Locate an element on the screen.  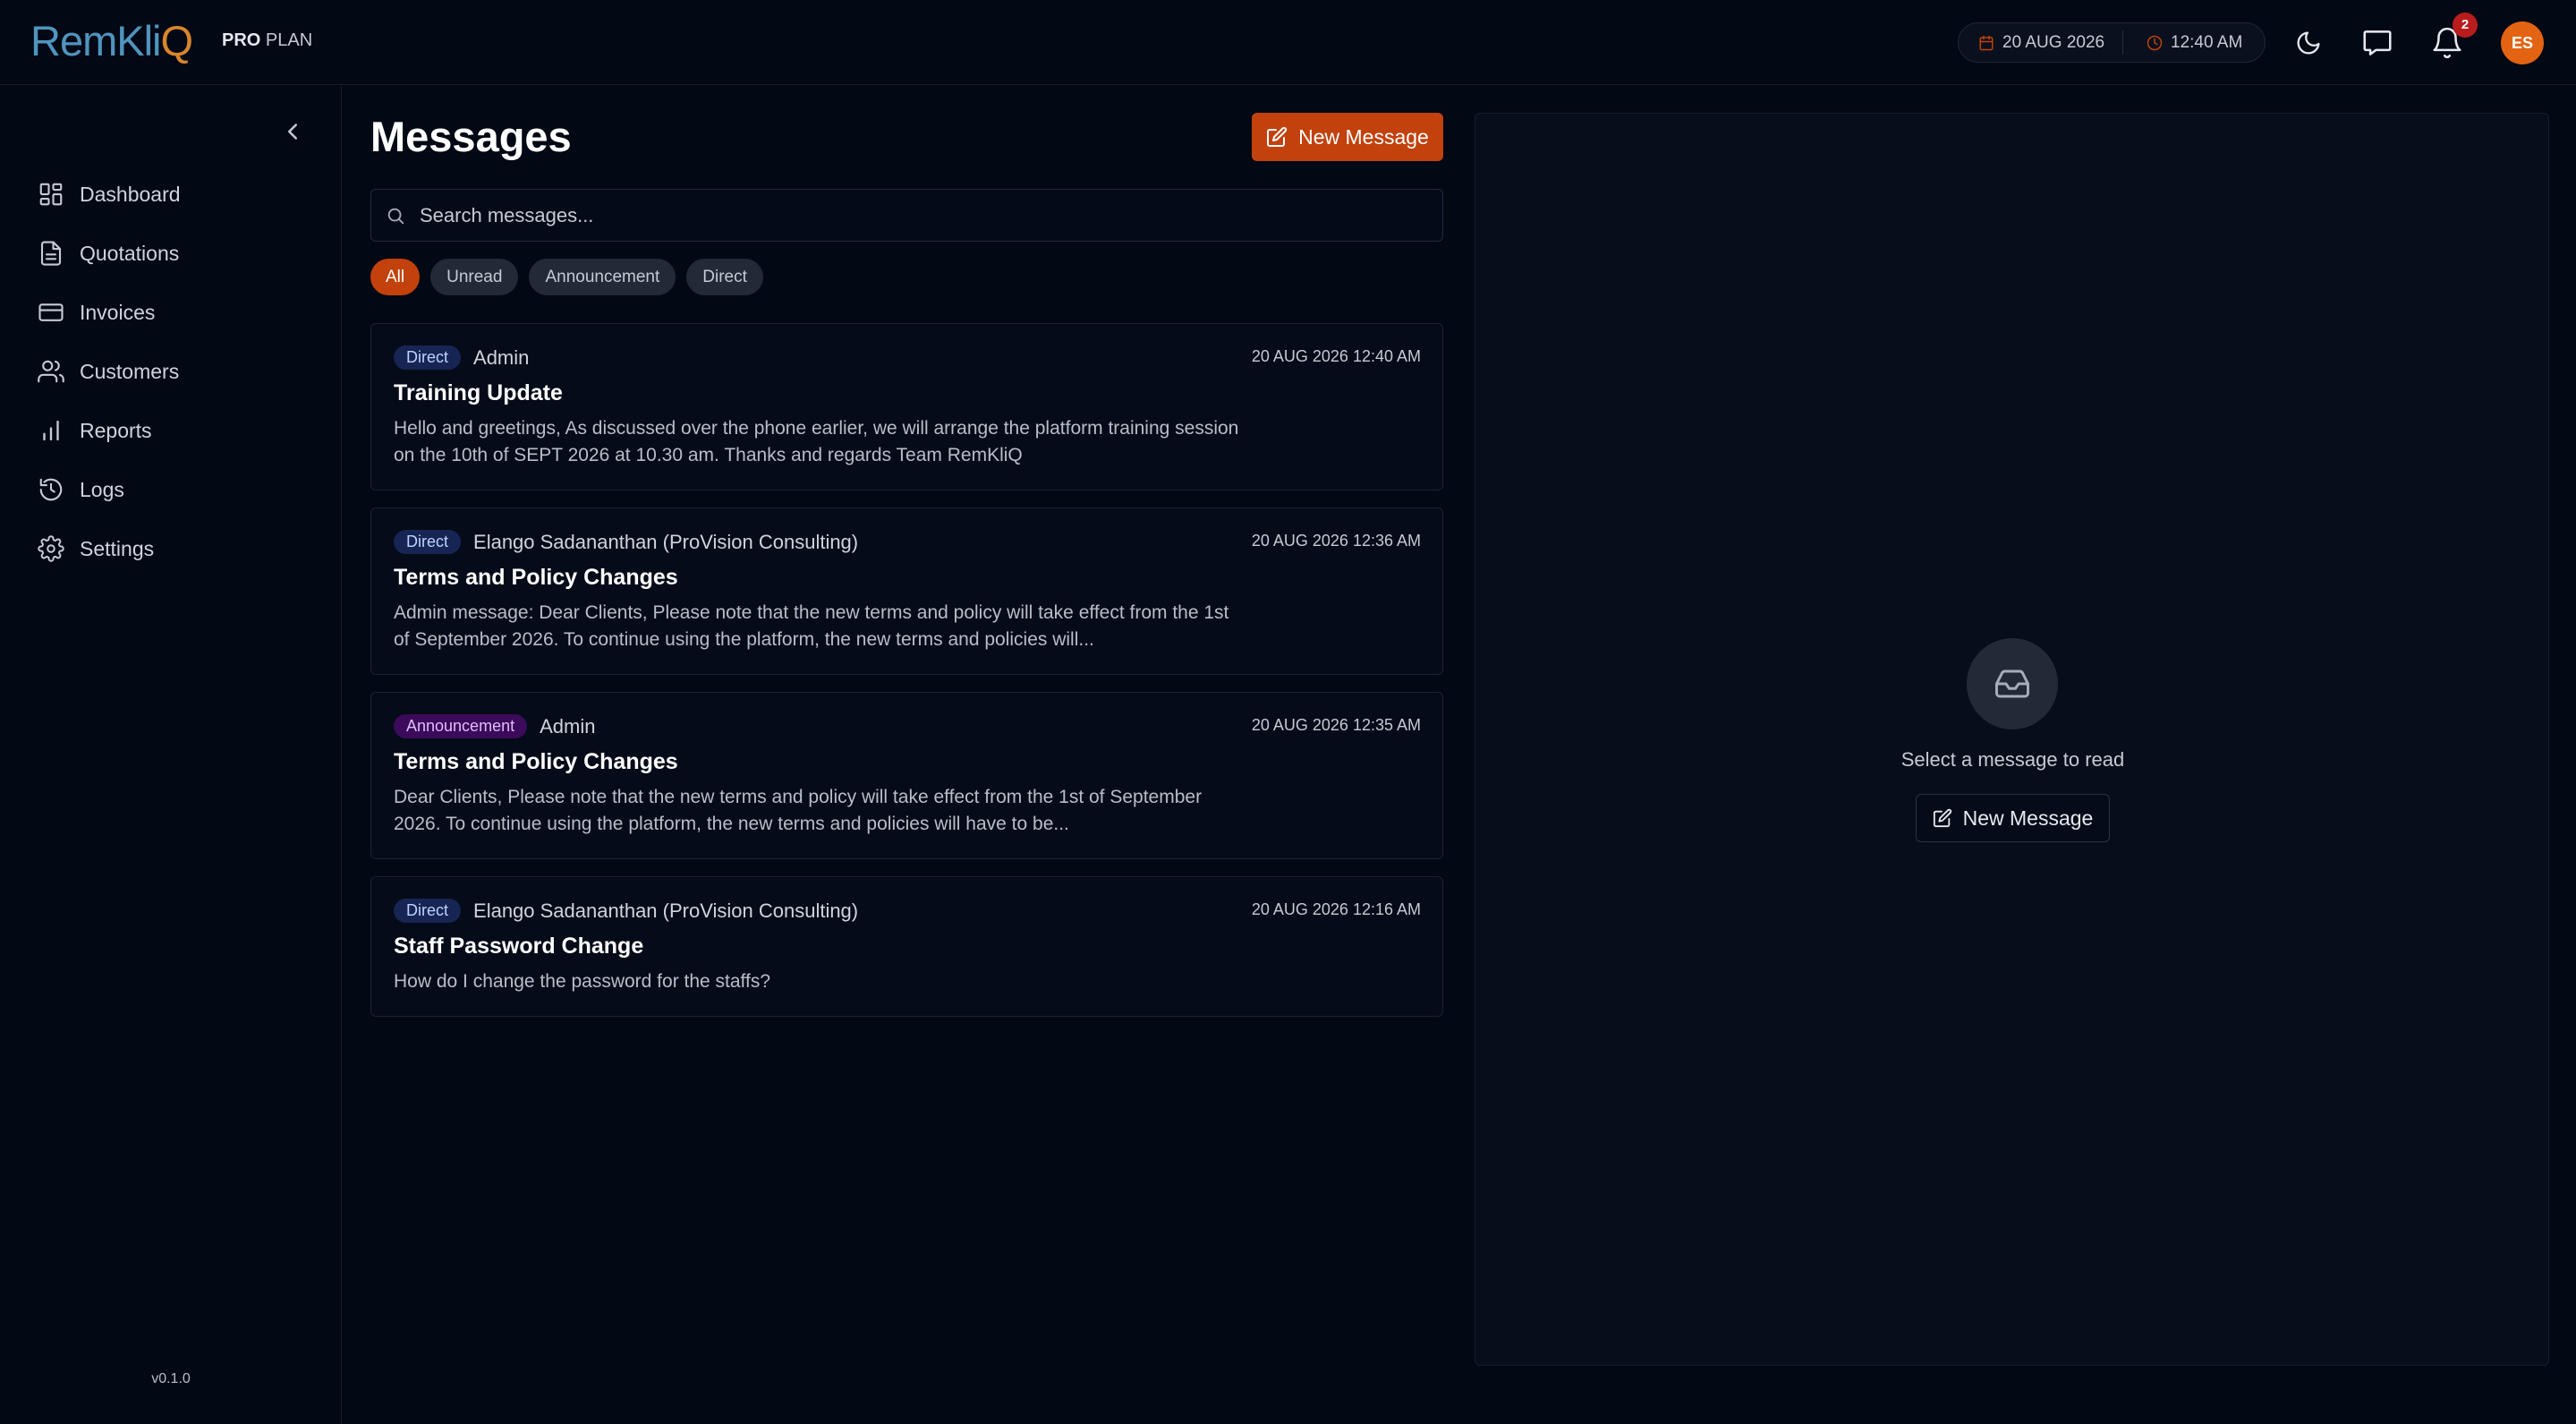
new-message-button: New Message is located at coordinates (1347, 137).